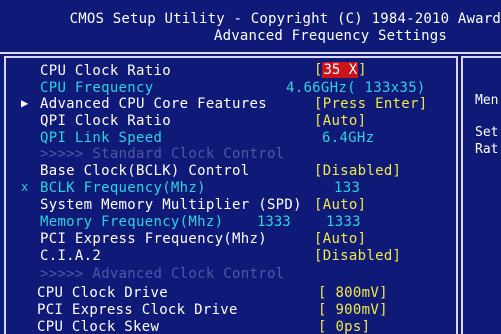 This screenshot has height=334, width=501. What do you see at coordinates (227, 256) in the screenshot?
I see `setting-row-cia2: C.I.A.2 [Disabled]` at bounding box center [227, 256].